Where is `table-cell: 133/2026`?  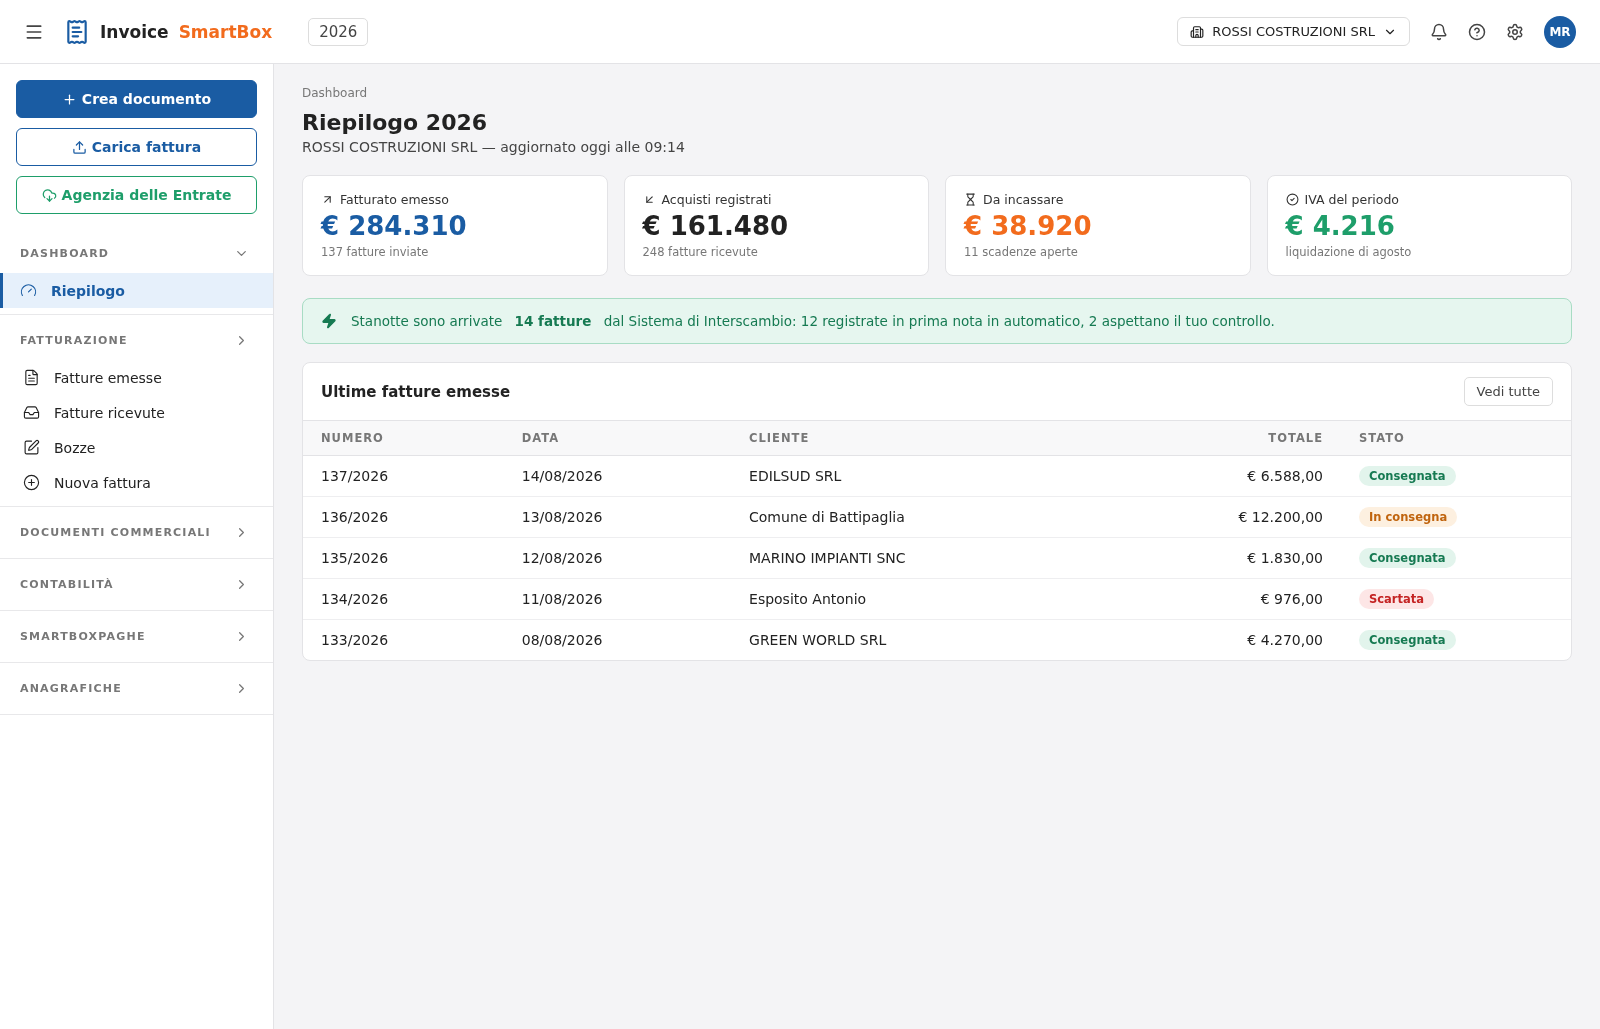
table-cell: 133/2026 is located at coordinates (403, 639).